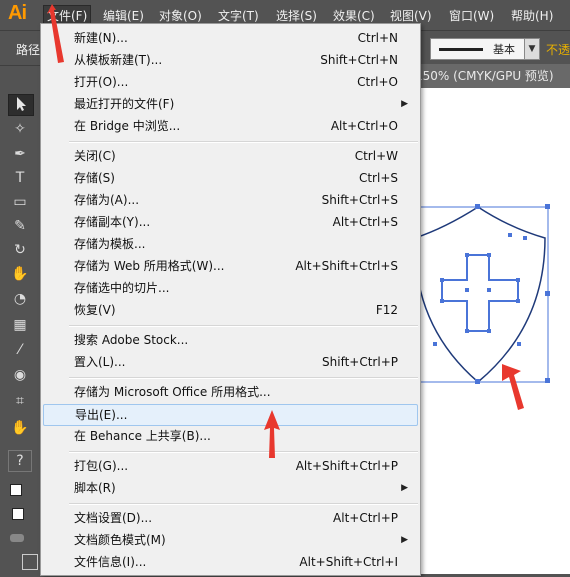 The height and width of the screenshot is (577, 570). I want to click on menu-item-package: 打包(G)... Alt+Shift+Ctrl+P, so click(230, 466).